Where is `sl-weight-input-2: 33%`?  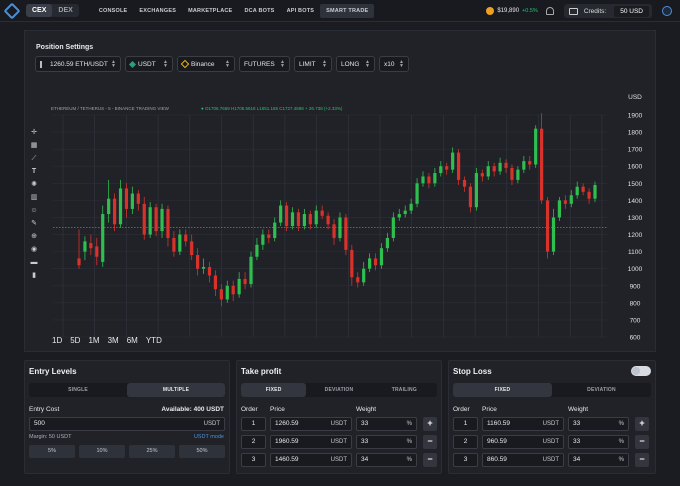 sl-weight-input-2: 33% is located at coordinates (598, 442).